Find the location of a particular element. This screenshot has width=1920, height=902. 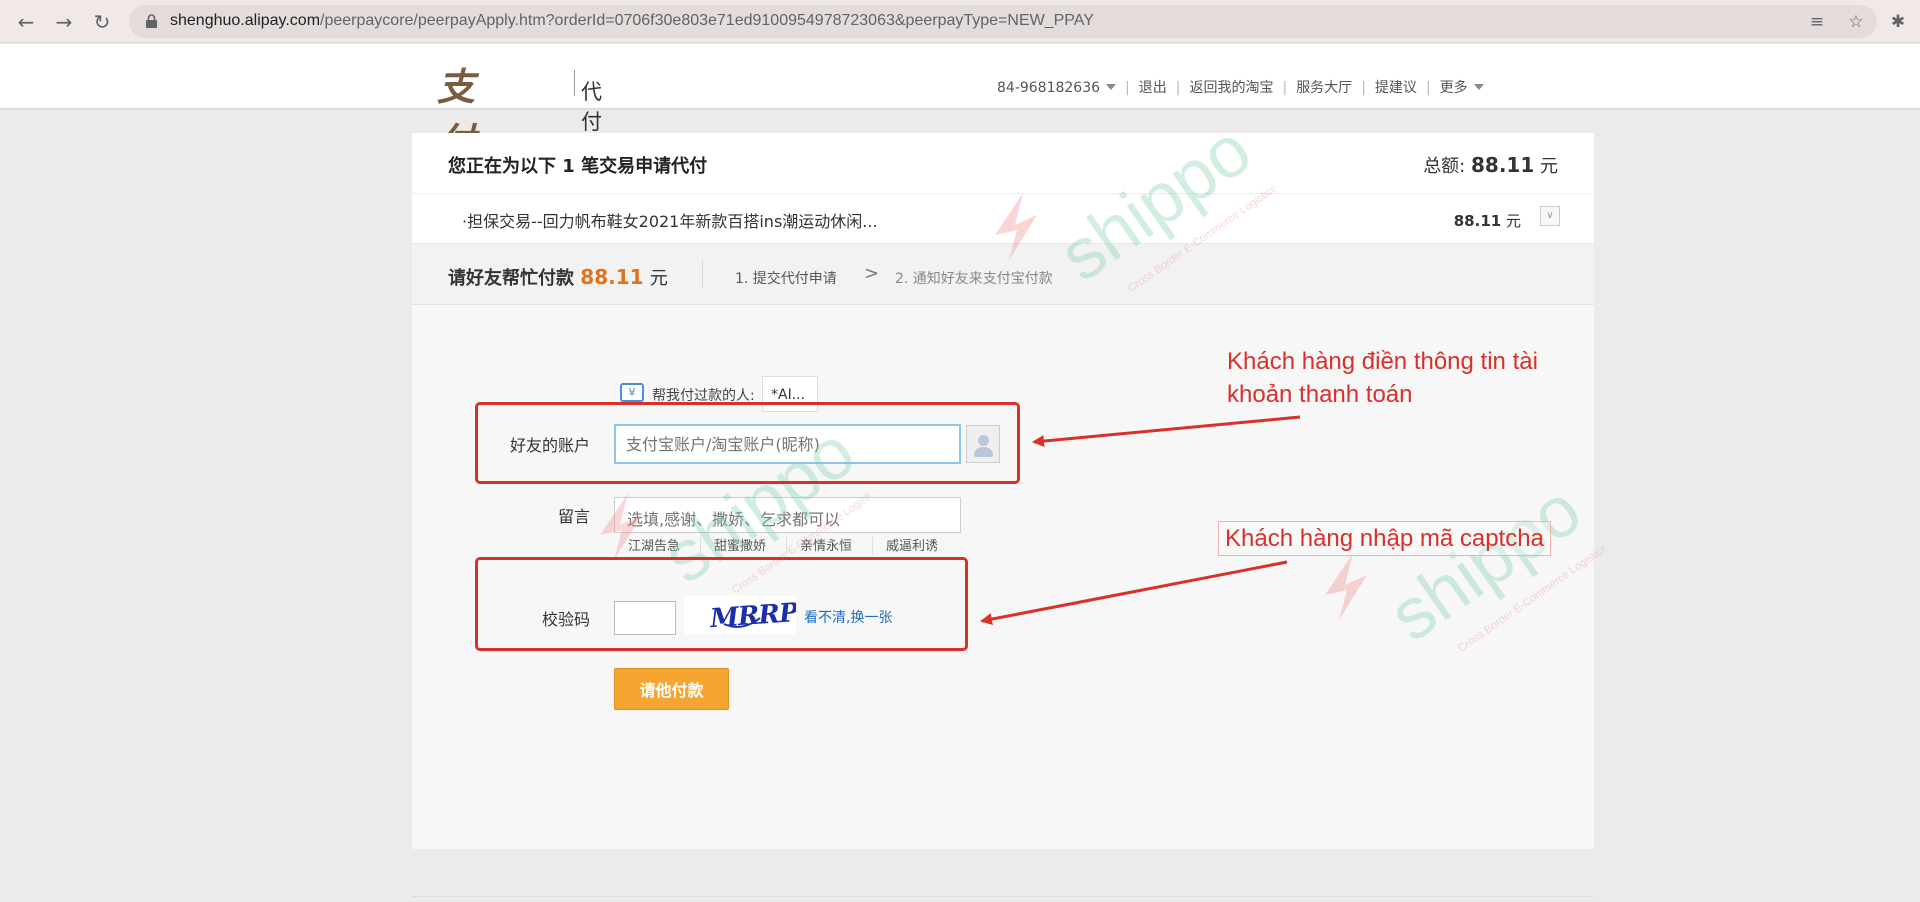

step-1: 1. 提交代付申请 is located at coordinates (786, 279).